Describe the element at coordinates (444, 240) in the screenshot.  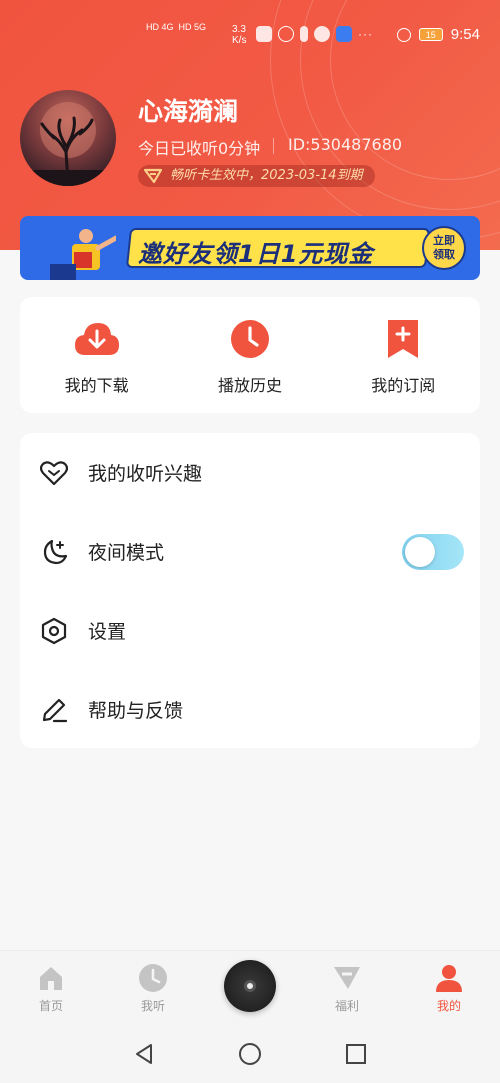
I see `badge-line1: 立即` at that location.